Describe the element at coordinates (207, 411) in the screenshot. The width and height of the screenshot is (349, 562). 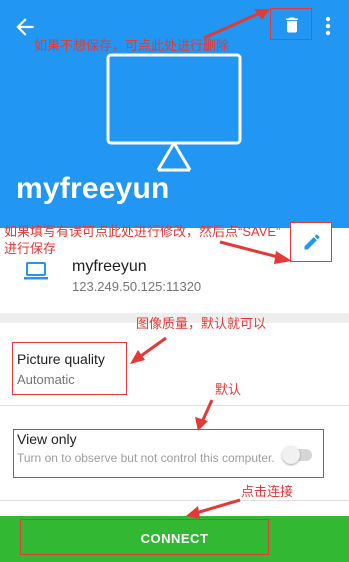
I see `annotation-arrow-default` at that location.